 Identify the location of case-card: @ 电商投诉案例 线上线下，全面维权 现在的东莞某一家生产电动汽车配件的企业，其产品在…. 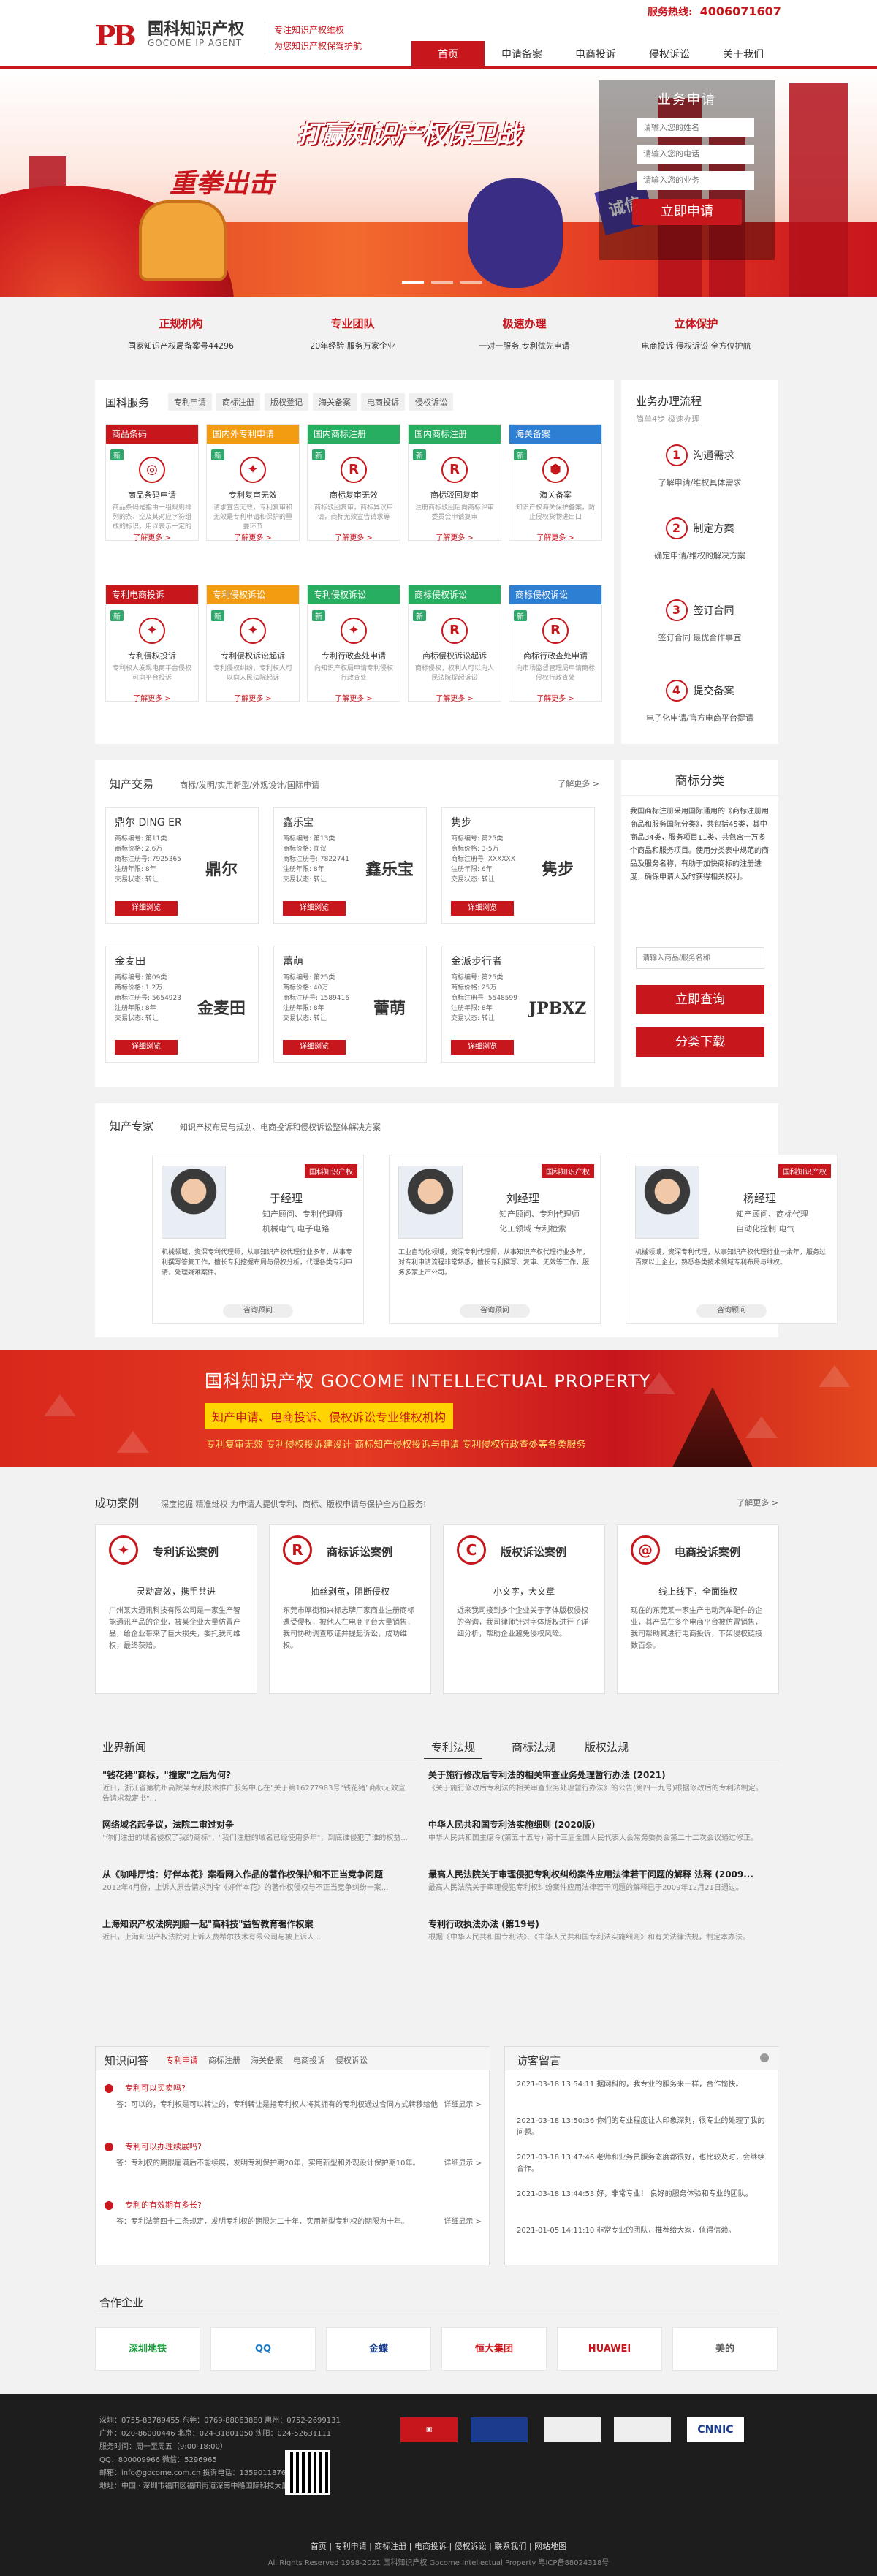
(698, 1609).